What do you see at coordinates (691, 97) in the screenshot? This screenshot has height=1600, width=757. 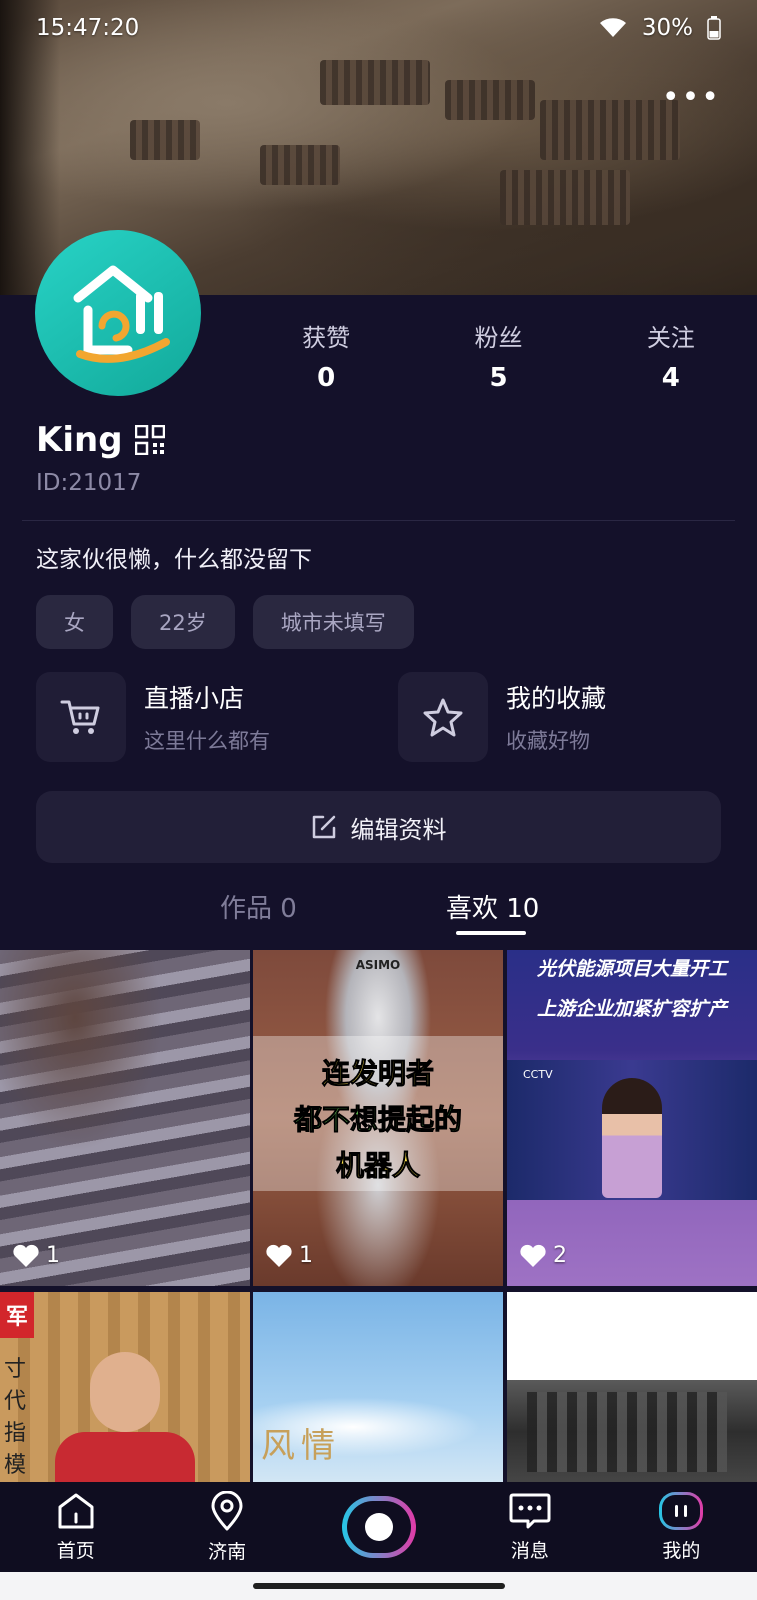 I see `more-options-icon: •••` at bounding box center [691, 97].